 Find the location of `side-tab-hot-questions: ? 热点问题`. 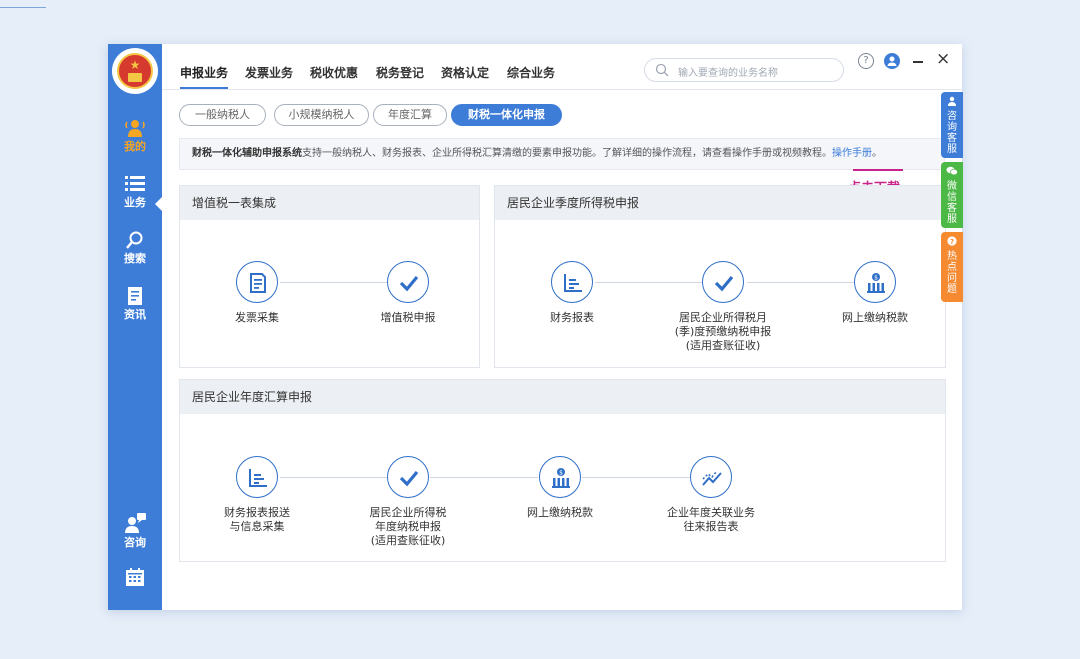

side-tab-hot-questions: ? 热点问题 is located at coordinates (952, 267).